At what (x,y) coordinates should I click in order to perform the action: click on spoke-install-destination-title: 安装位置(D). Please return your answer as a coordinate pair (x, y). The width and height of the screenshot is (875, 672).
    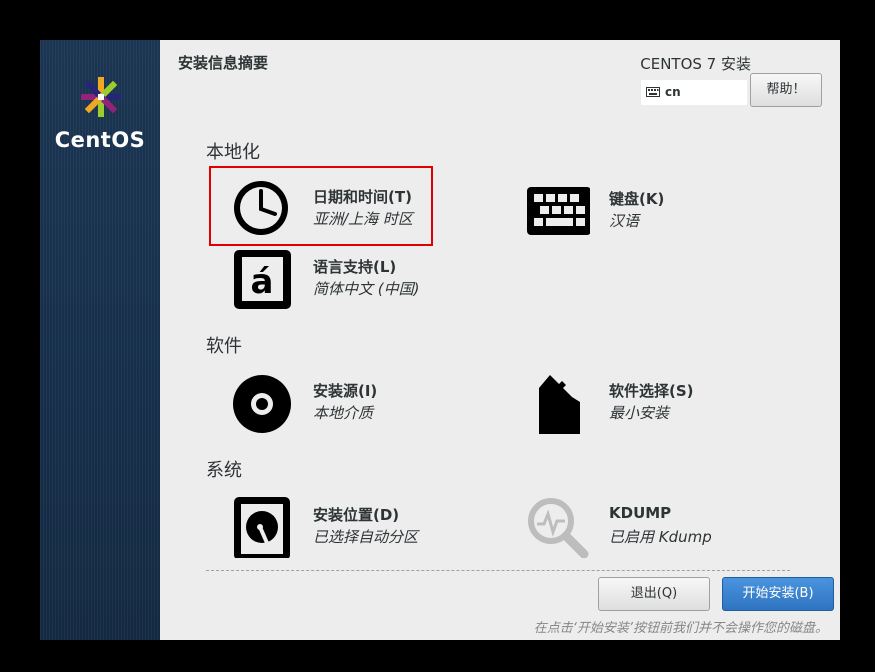
    Looking at the image, I should click on (356, 515).